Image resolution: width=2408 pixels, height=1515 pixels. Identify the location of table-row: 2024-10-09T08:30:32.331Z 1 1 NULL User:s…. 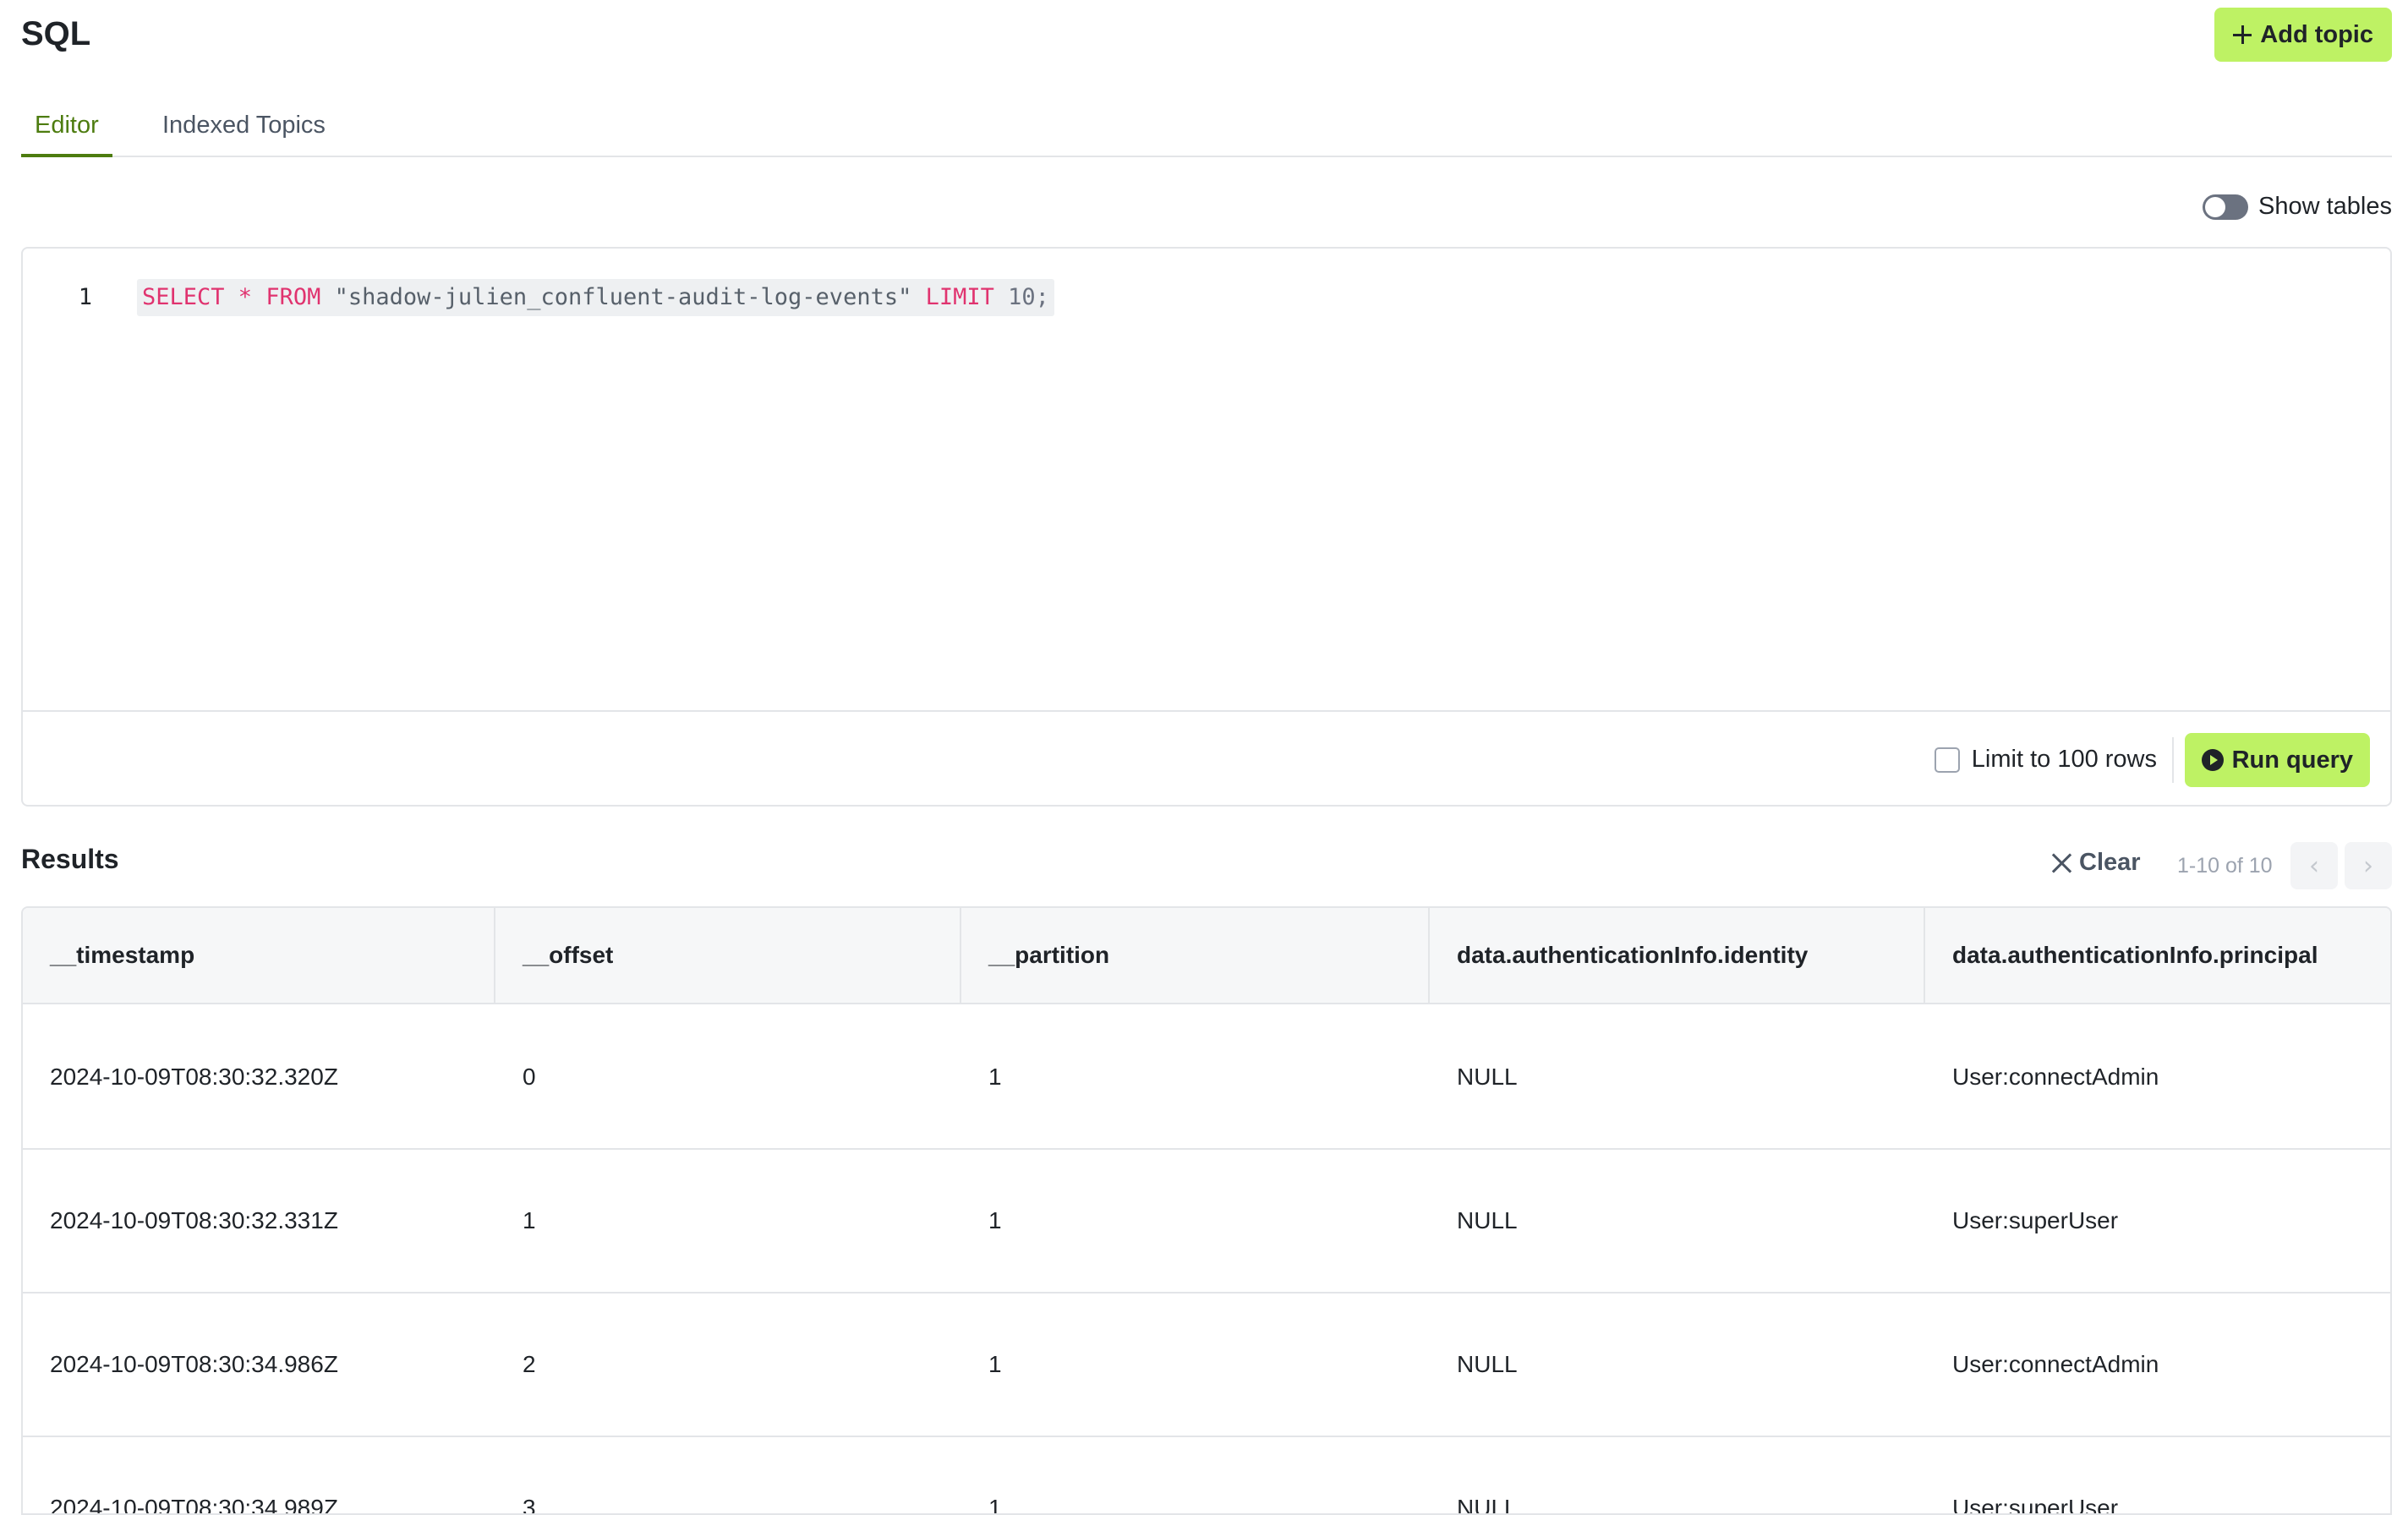
(1206, 1221).